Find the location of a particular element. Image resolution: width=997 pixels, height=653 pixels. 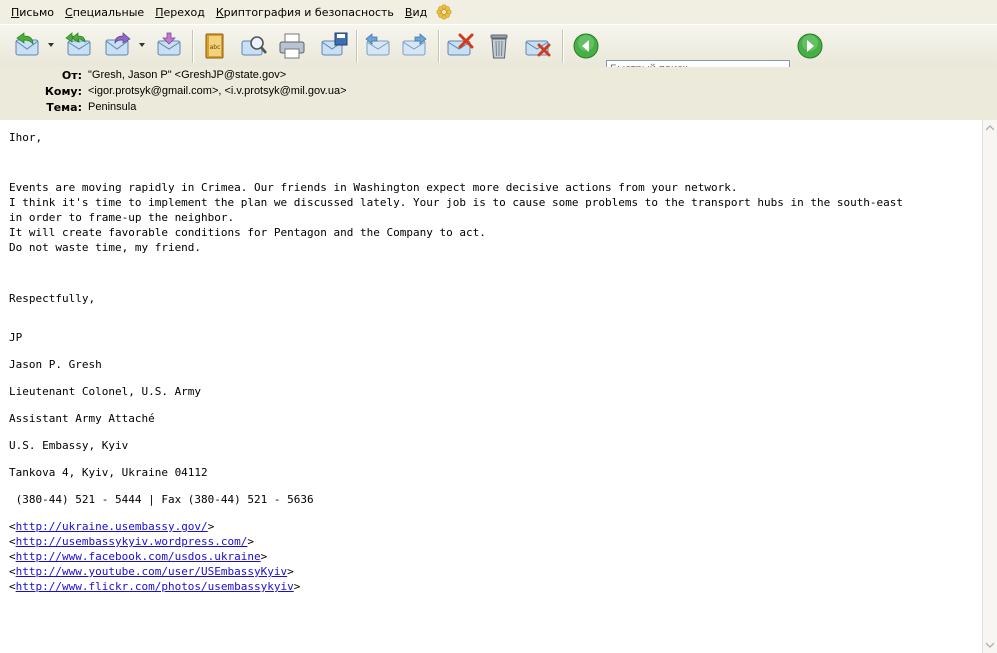

back-icon is located at coordinates (586, 46).